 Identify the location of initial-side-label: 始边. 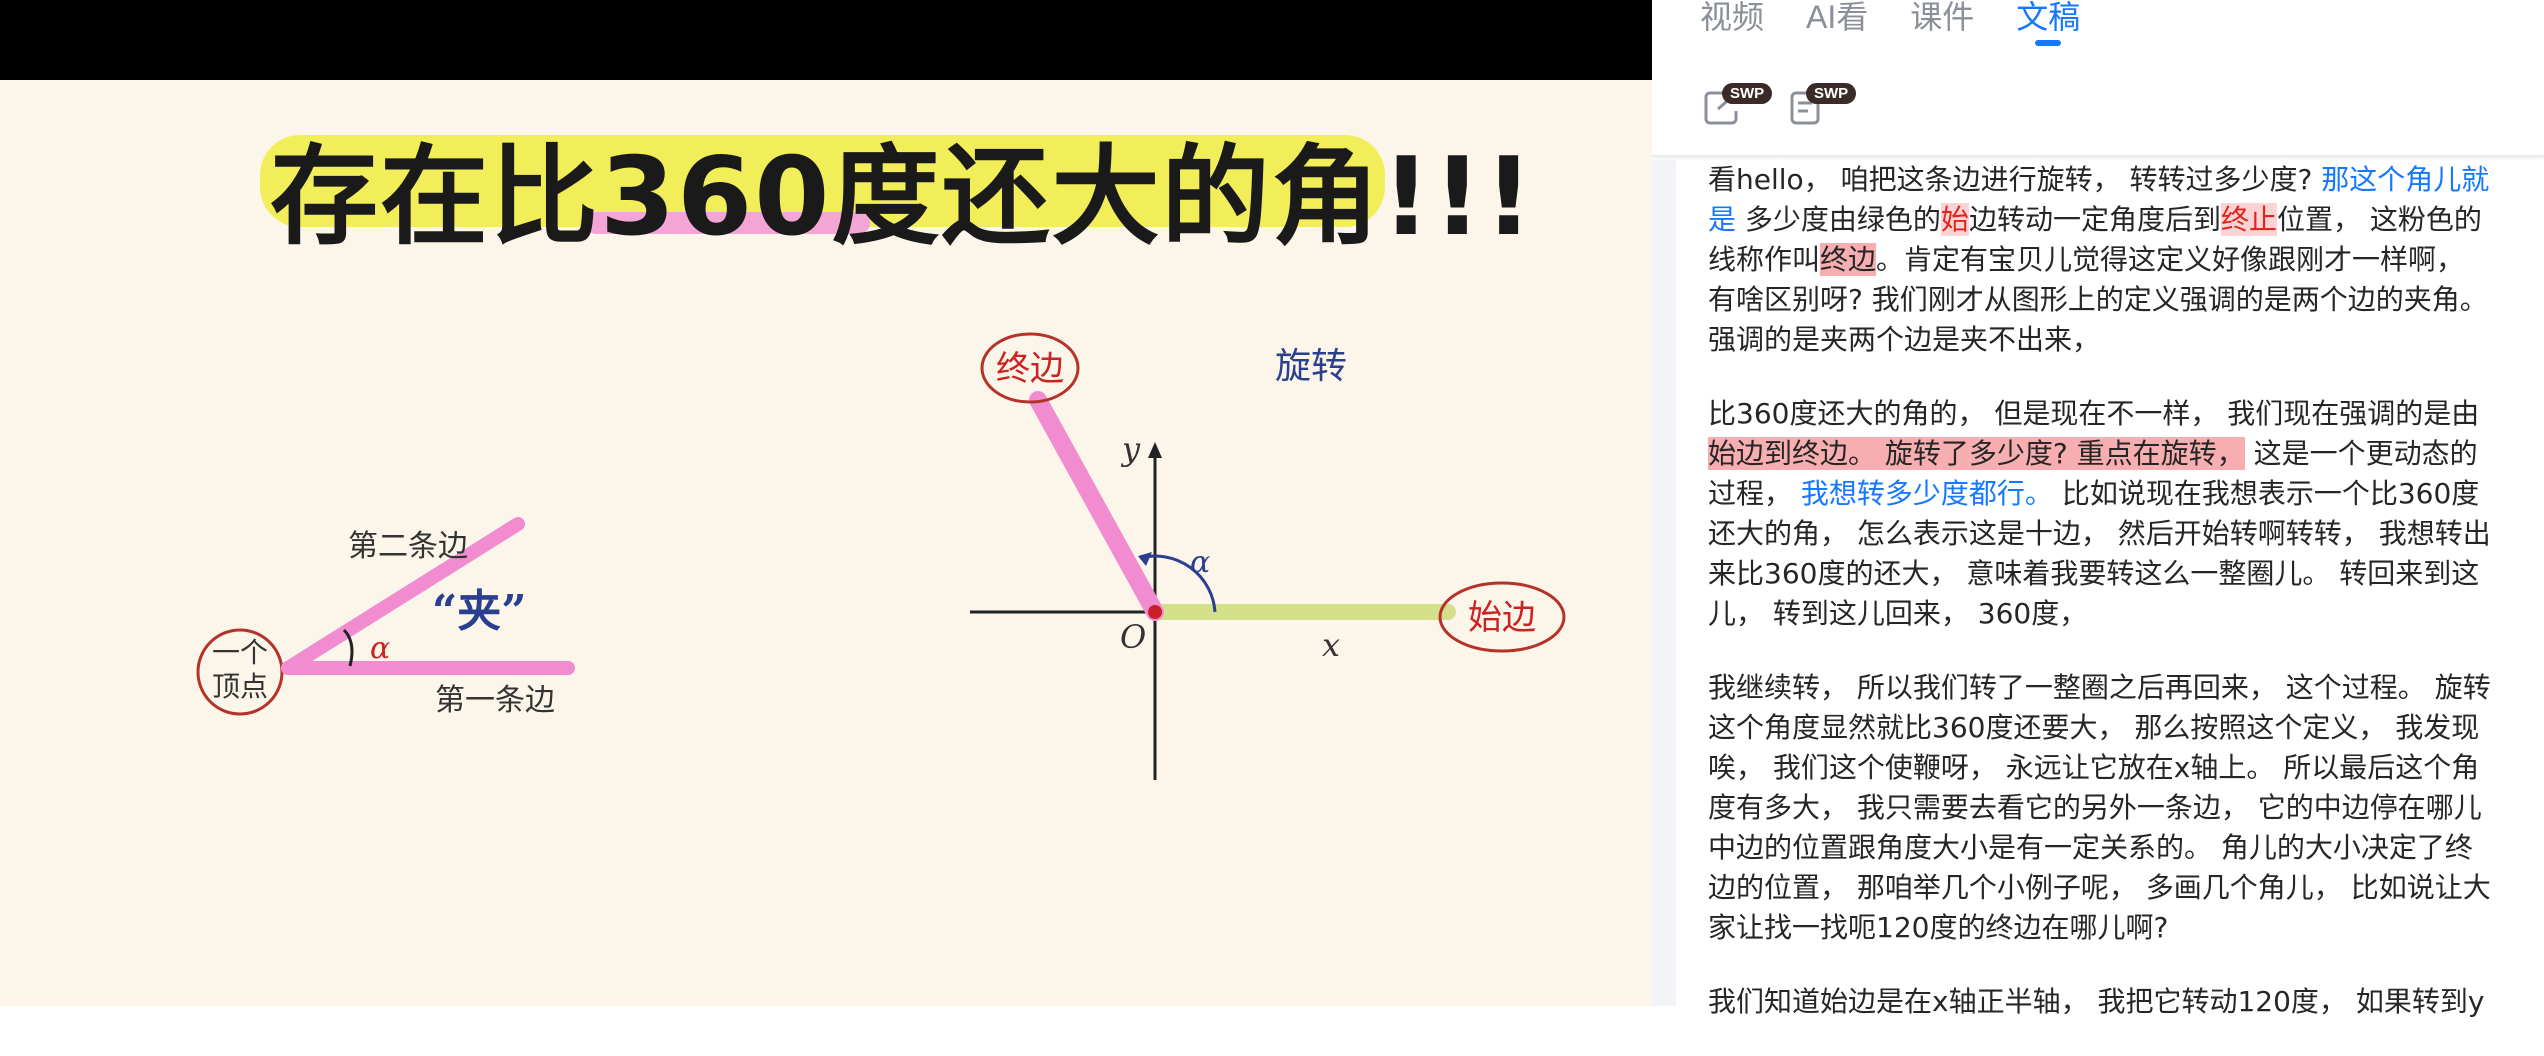
(1502, 618).